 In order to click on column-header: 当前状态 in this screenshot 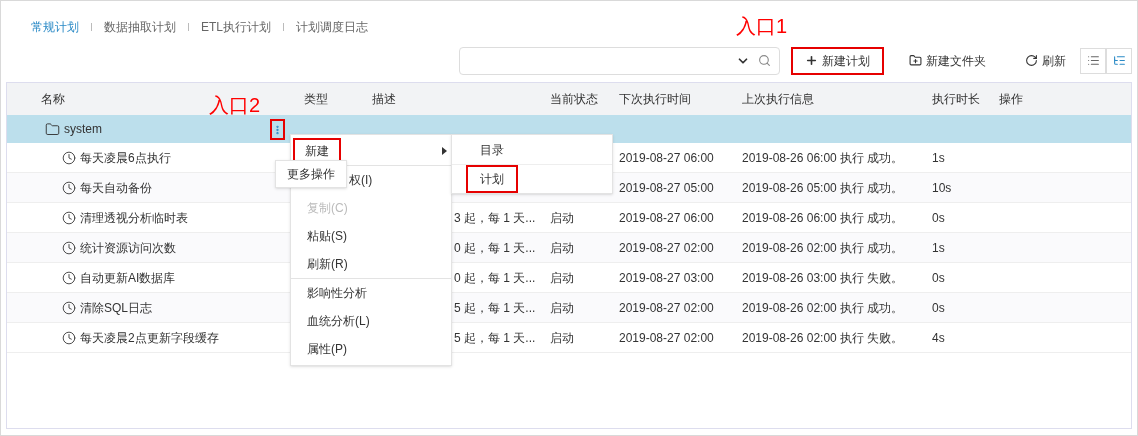, I will do `click(574, 99)`.